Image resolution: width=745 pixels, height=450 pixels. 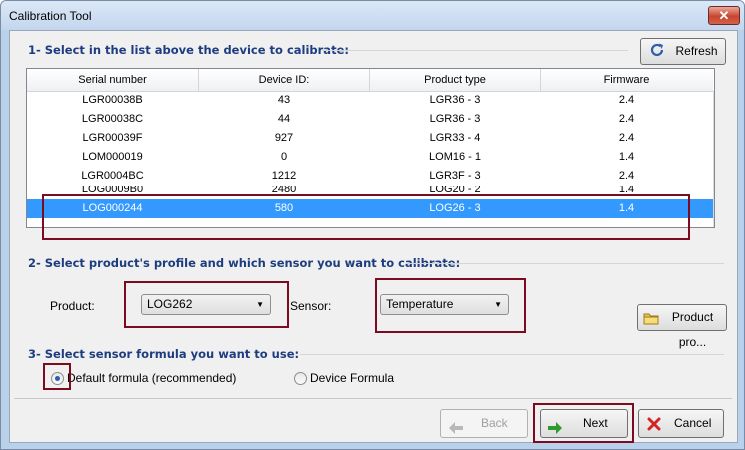 What do you see at coordinates (370, 100) in the screenshot?
I see `table-row: LGR00038B 43 LGR36 - 3 2.4` at bounding box center [370, 100].